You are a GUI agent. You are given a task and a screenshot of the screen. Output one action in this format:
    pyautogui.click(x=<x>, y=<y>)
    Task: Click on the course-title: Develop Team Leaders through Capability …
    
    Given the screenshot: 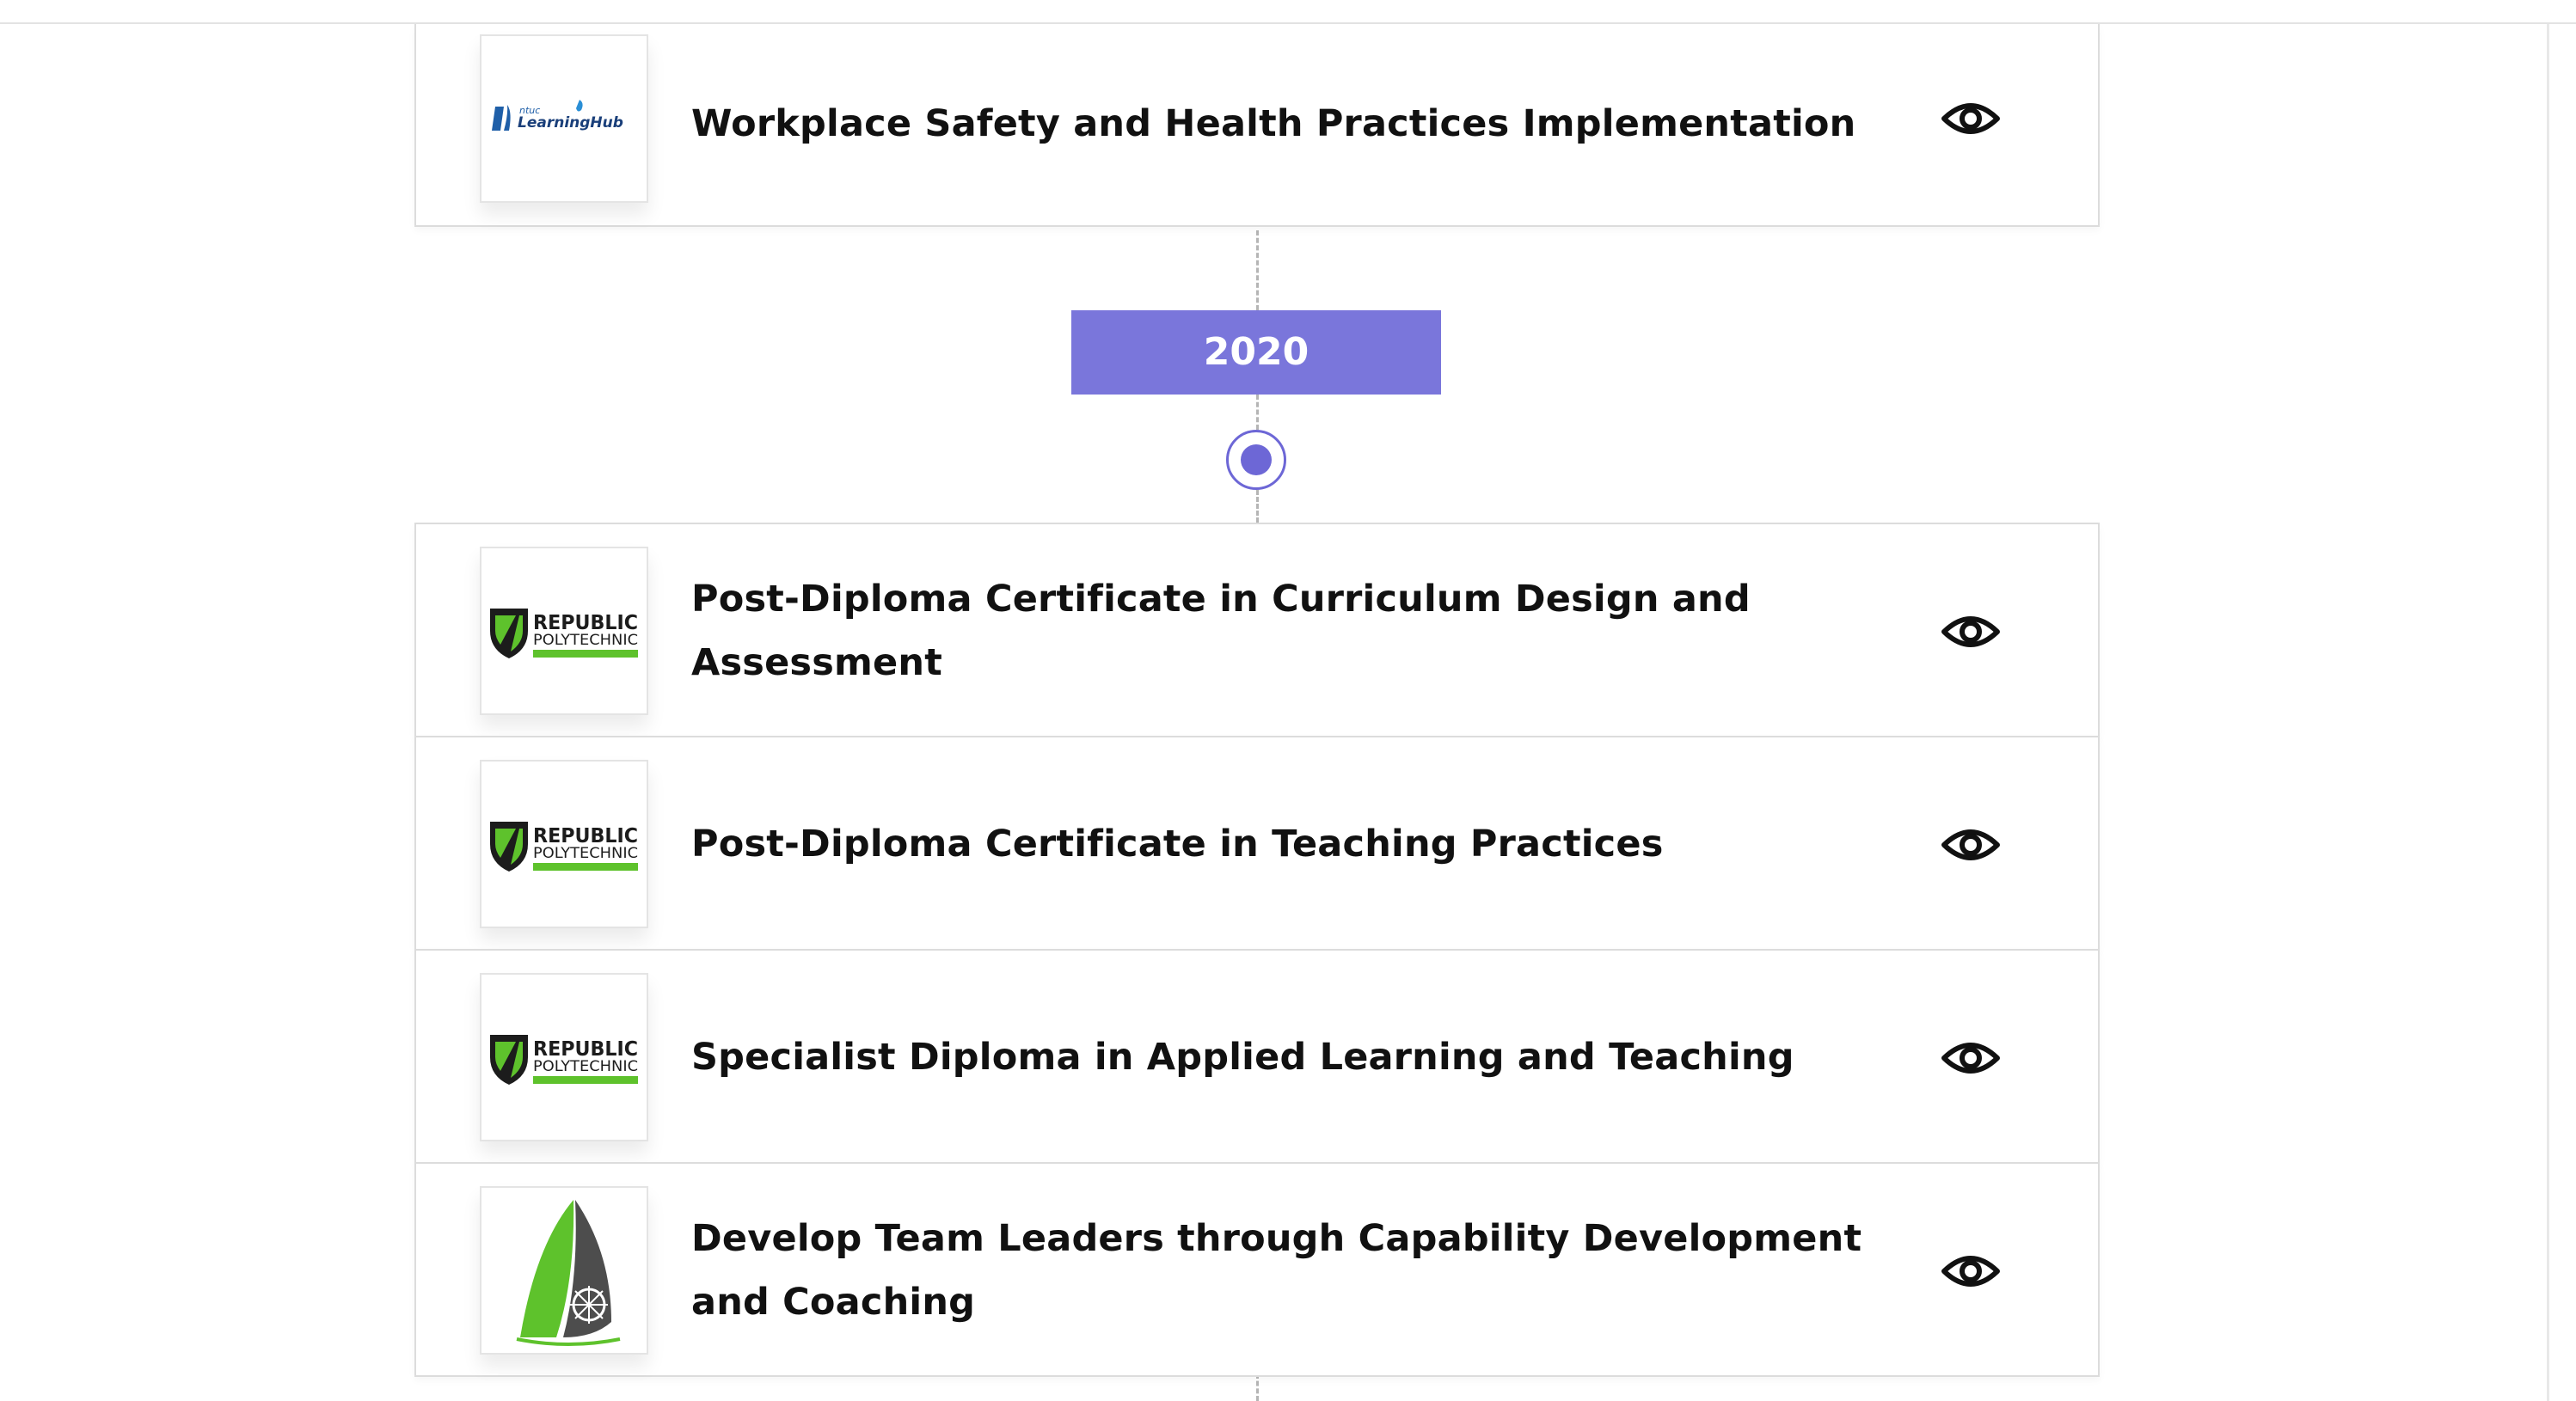 What is the action you would take?
    pyautogui.click(x=1276, y=1270)
    